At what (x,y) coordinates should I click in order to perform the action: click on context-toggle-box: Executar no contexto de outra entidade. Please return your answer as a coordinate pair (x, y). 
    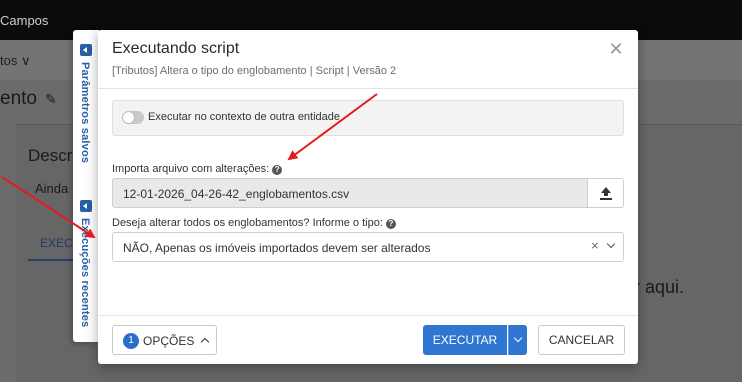
    Looking at the image, I should click on (368, 118).